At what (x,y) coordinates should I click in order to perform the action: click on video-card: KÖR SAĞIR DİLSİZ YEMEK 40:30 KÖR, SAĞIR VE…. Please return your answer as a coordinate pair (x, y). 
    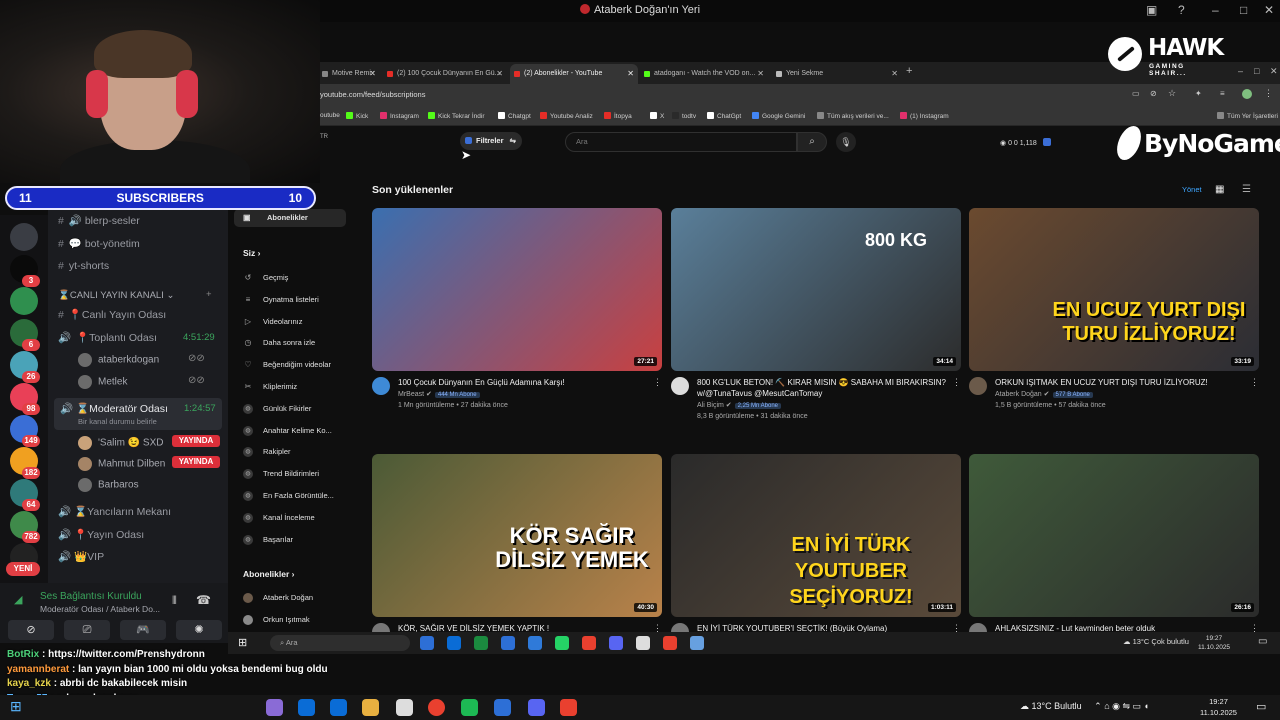
    Looking at the image, I should click on (517, 547).